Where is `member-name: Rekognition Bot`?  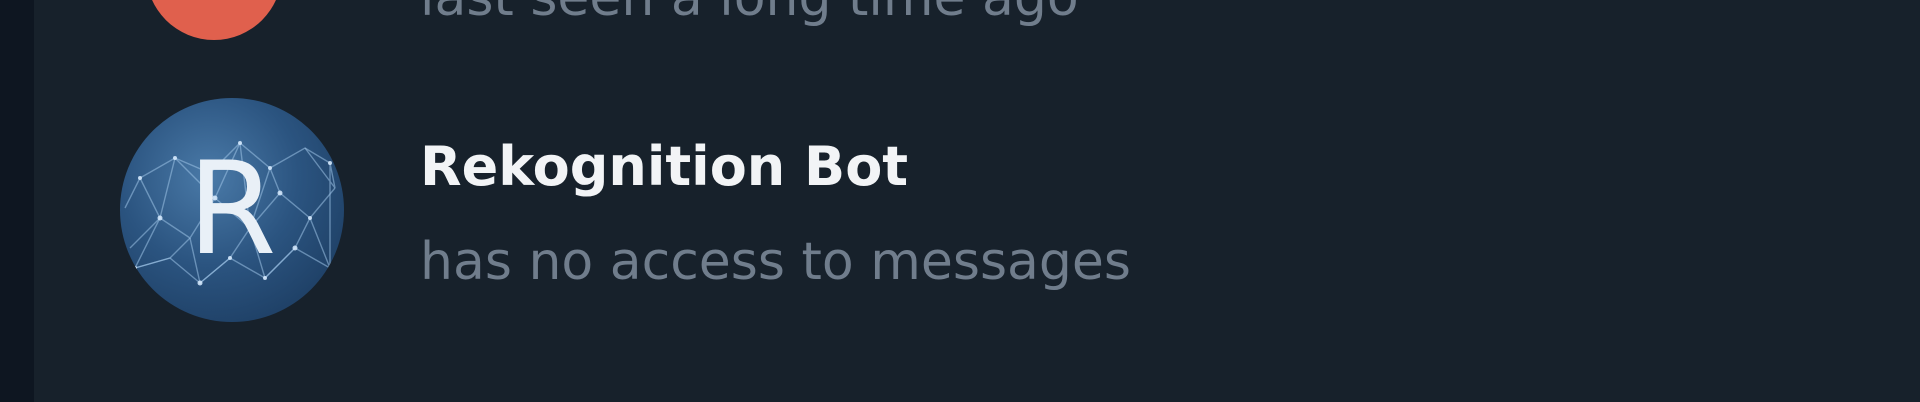
member-name: Rekognition Bot is located at coordinates (664, 166).